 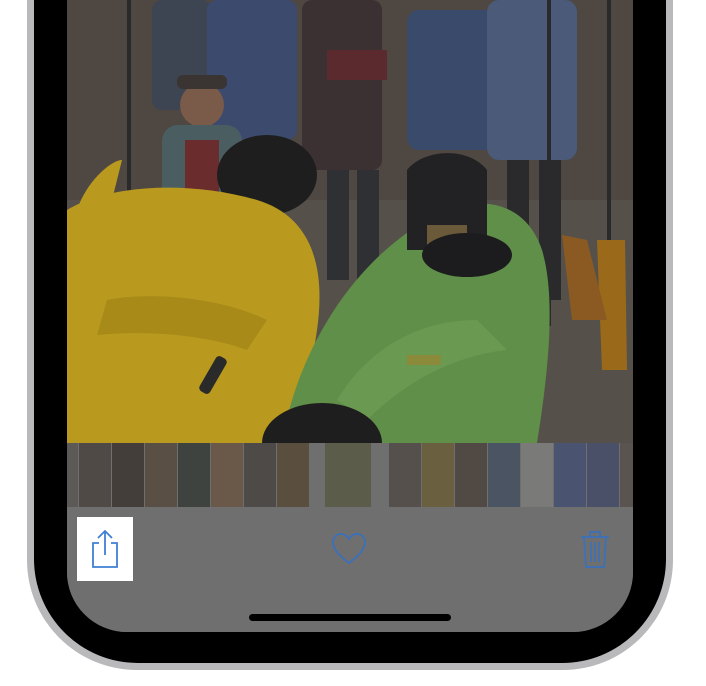 I want to click on like-button, so click(x=349, y=549).